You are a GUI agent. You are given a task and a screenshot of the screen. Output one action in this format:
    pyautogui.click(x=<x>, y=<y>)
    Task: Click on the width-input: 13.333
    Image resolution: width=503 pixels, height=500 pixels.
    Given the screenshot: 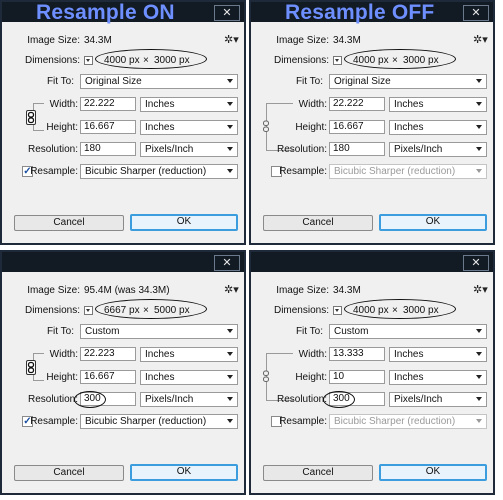 What is the action you would take?
    pyautogui.click(x=357, y=354)
    